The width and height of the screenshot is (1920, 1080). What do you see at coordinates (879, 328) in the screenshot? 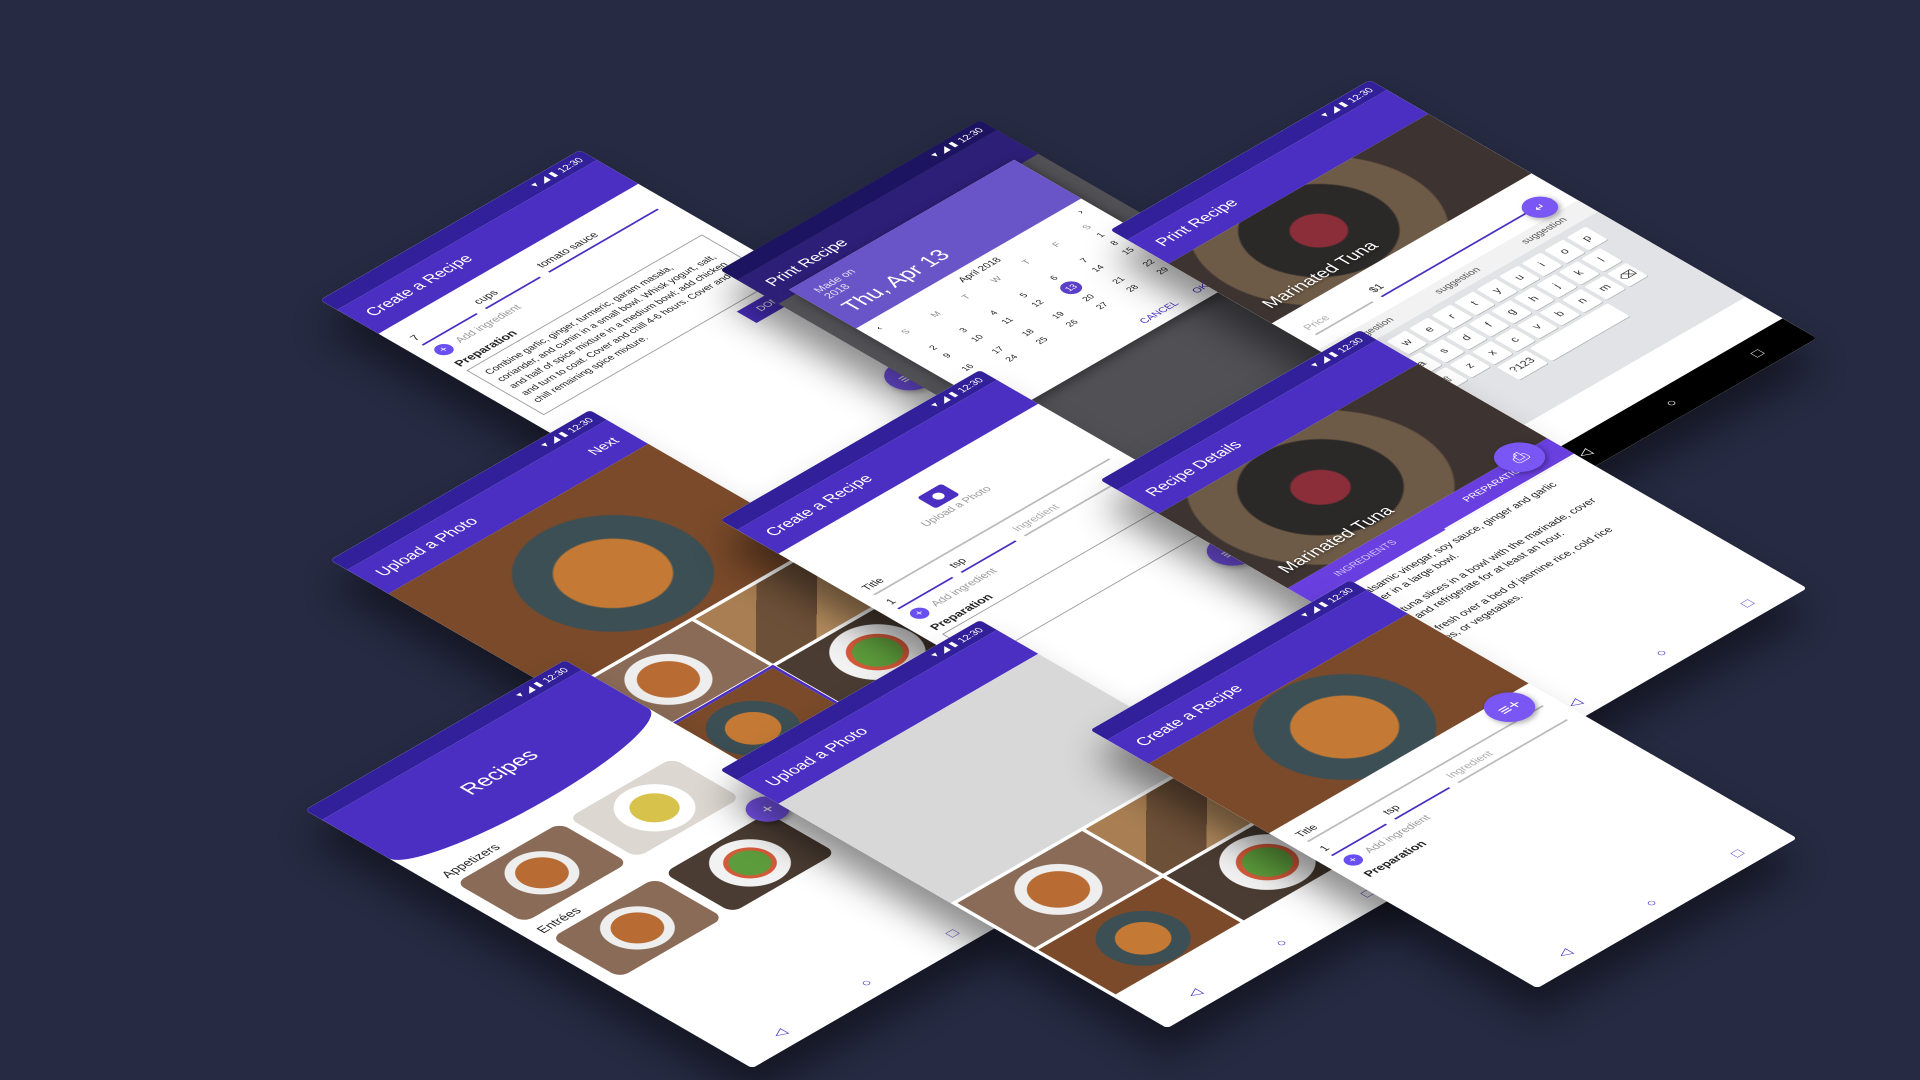
I see `prev-month-icon: ‹` at bounding box center [879, 328].